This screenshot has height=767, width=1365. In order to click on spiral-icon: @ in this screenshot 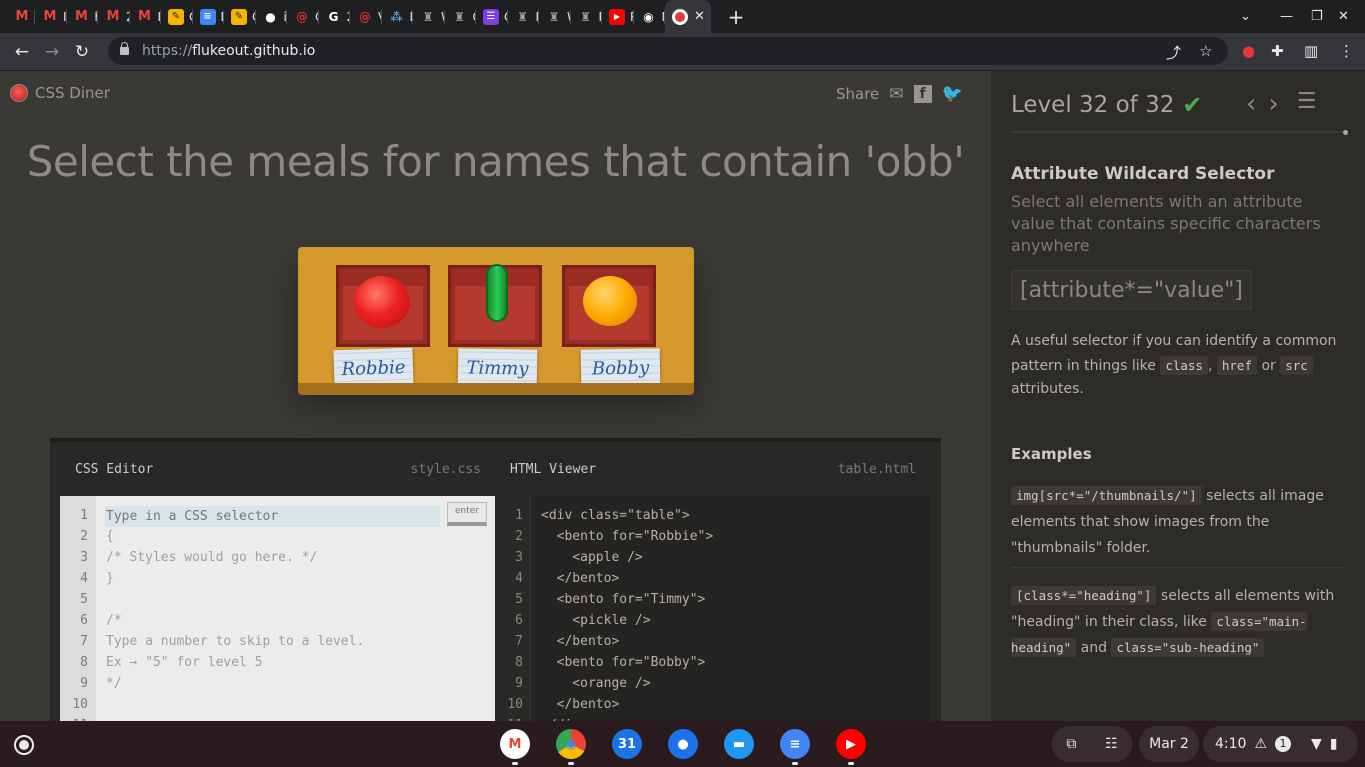, I will do `click(365, 16)`.